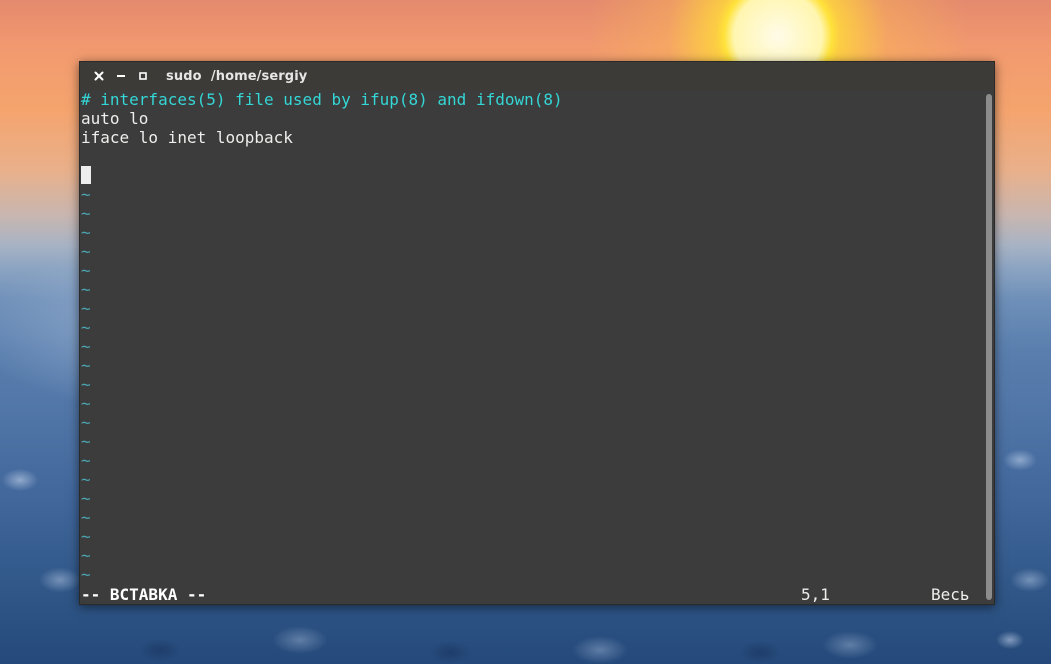 This screenshot has width=1051, height=664. What do you see at coordinates (144, 594) in the screenshot?
I see `insert-mode-indicator: -- ВСТАВКА --` at bounding box center [144, 594].